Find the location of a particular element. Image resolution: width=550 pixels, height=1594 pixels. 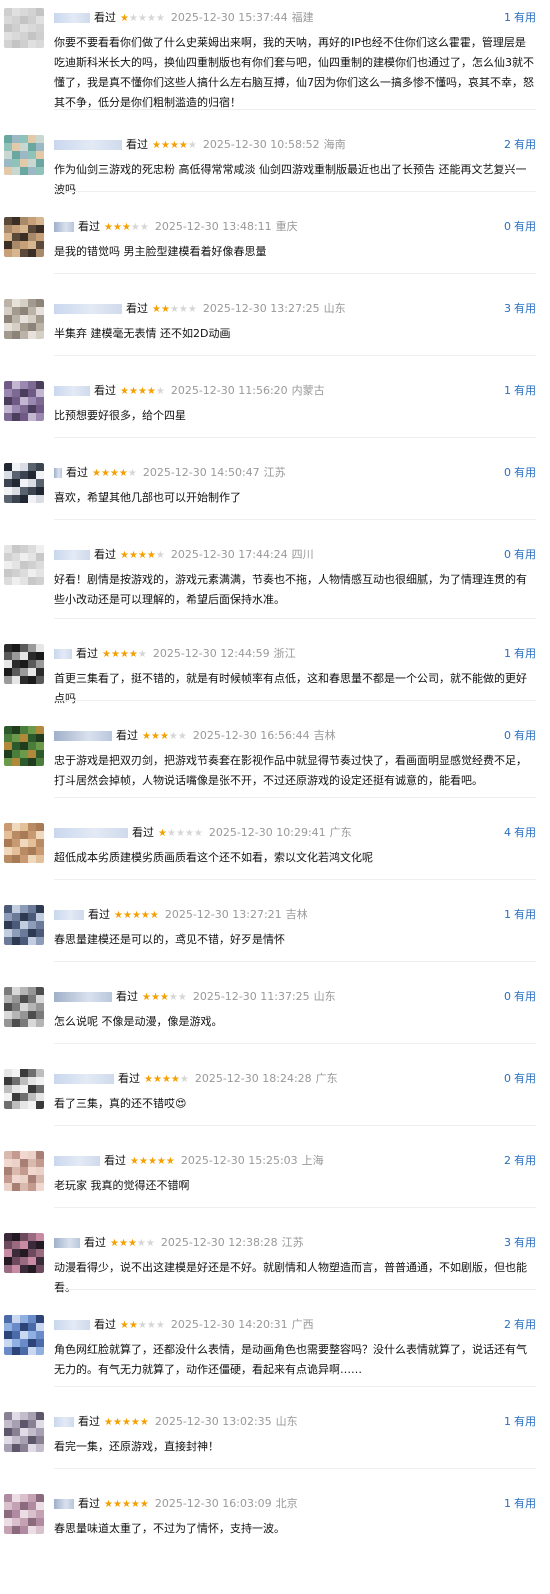

comment-time: 2025-12-30 12:44:59 is located at coordinates (211, 653).